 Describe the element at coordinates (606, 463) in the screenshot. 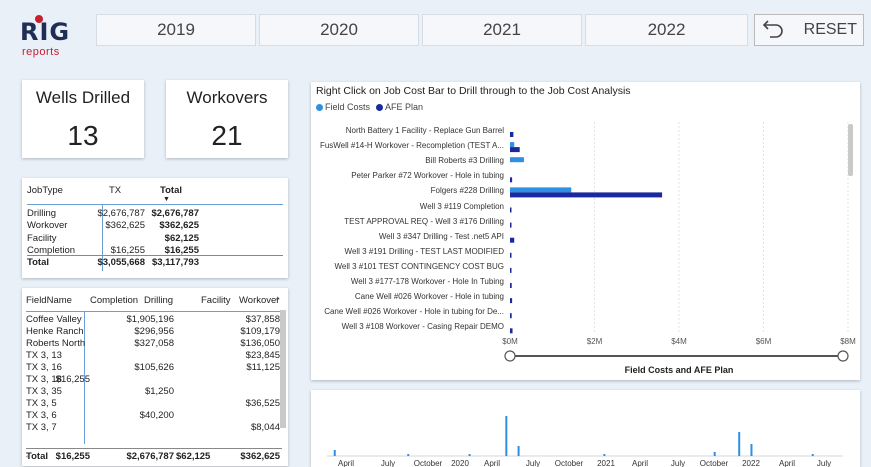

I see `x-tick-label: 2021` at that location.